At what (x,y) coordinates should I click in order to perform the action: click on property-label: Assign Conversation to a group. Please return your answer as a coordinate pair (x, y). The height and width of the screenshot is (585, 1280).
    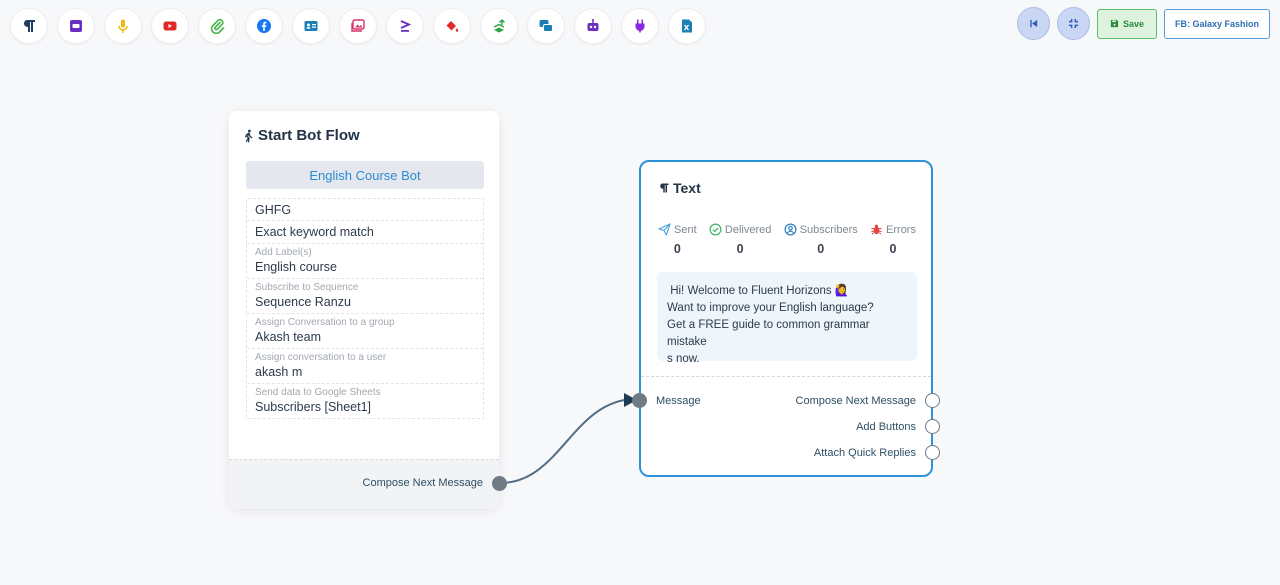
    Looking at the image, I should click on (325, 322).